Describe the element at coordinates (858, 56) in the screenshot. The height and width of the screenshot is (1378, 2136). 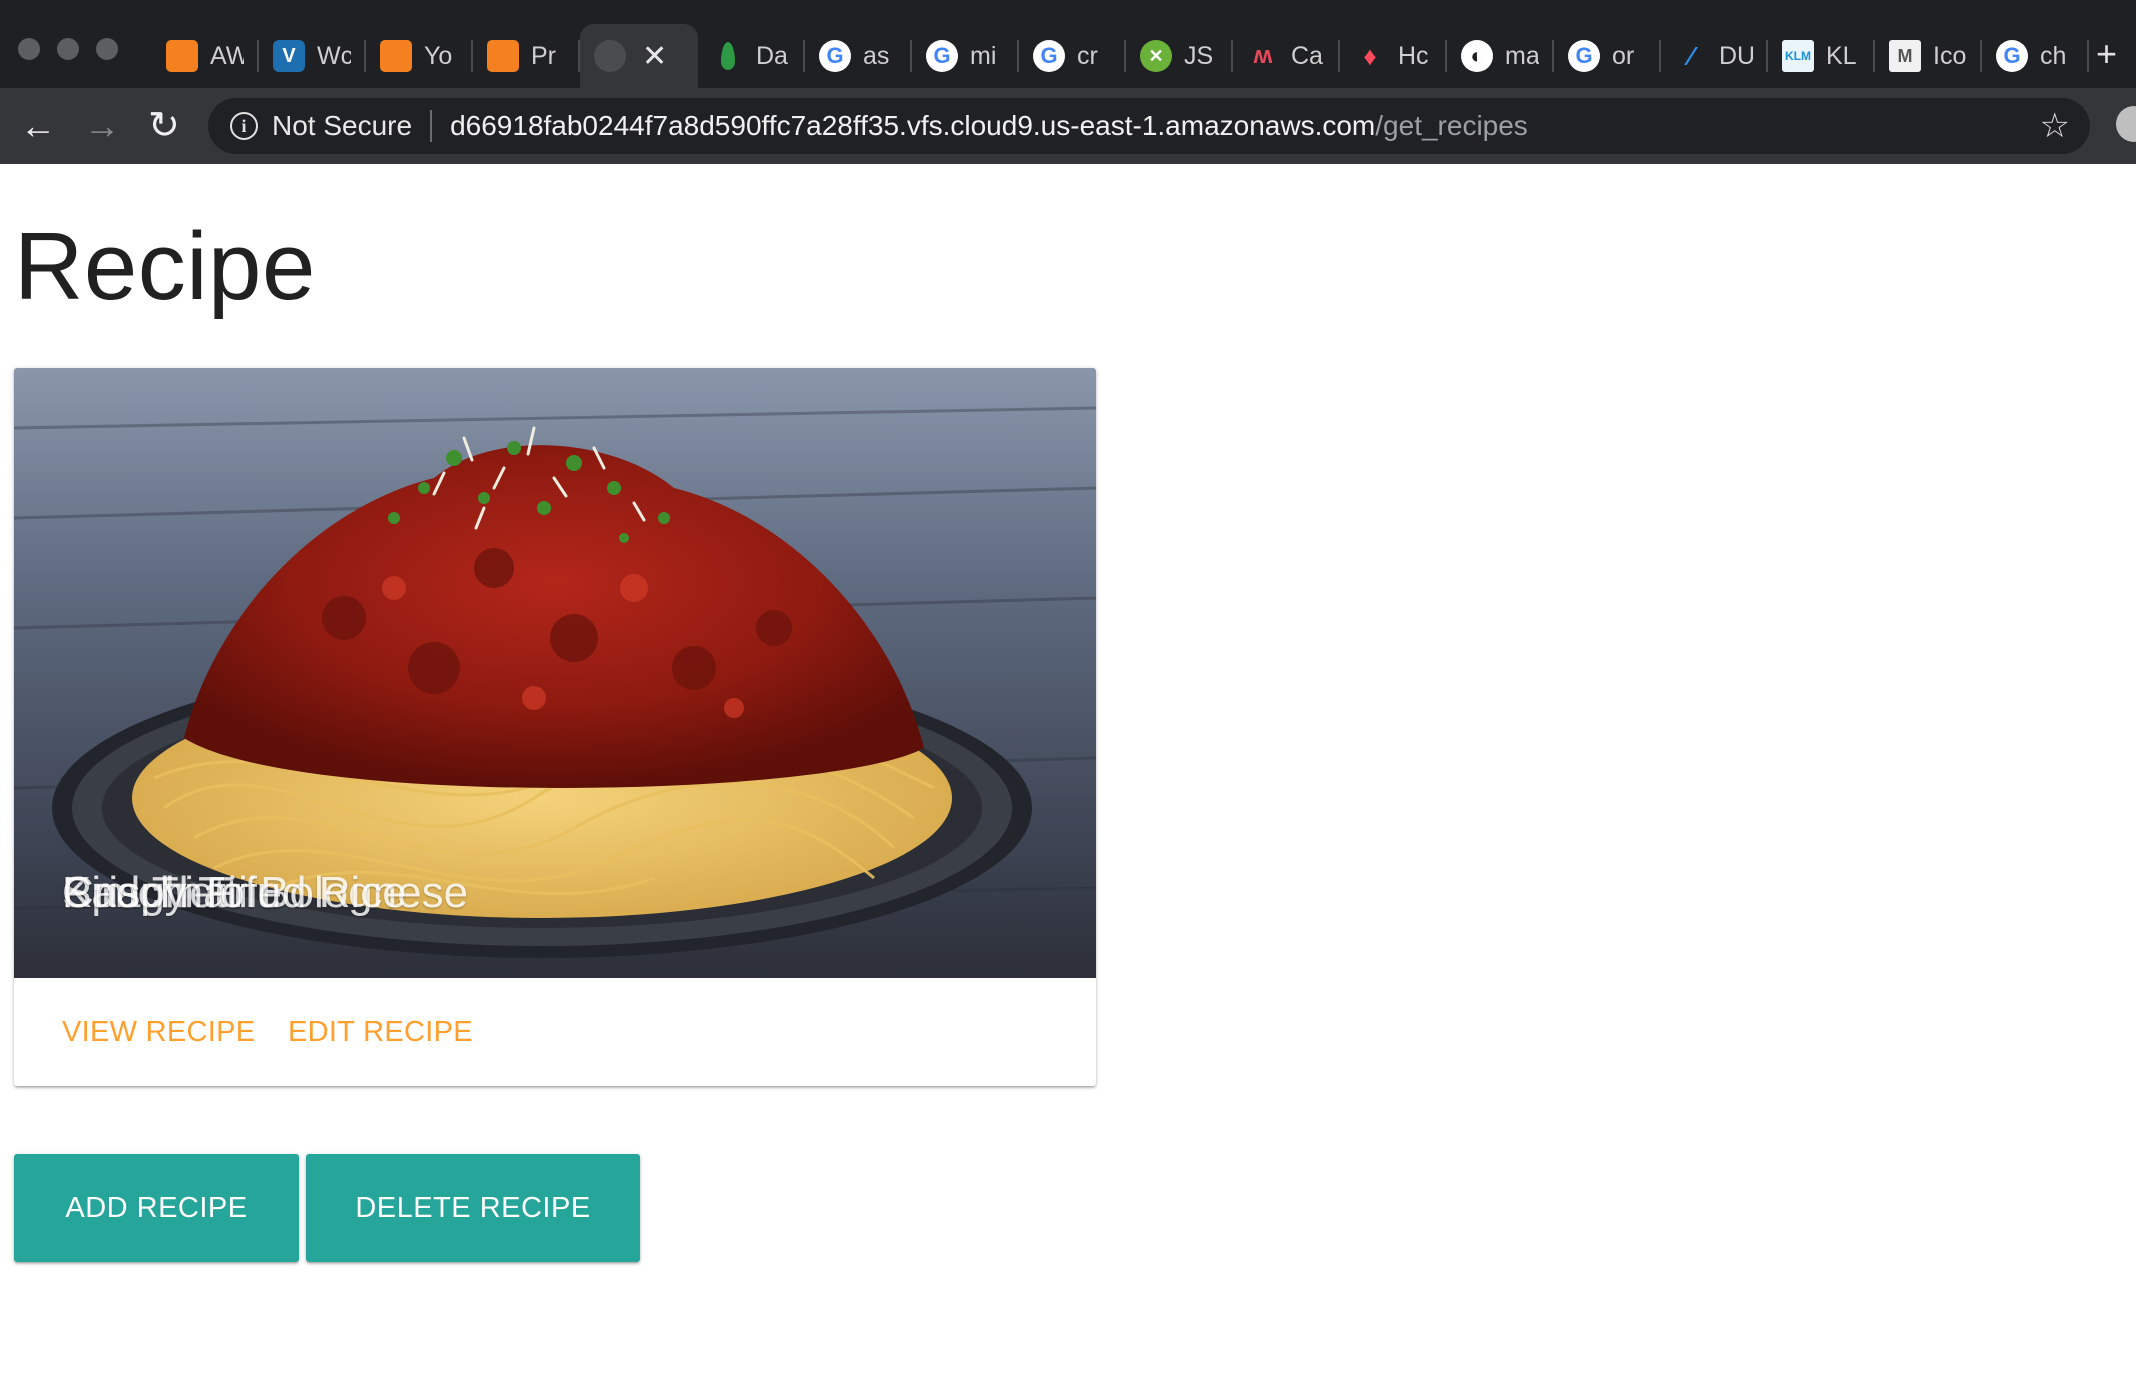
I see `browser-tab: G as` at that location.